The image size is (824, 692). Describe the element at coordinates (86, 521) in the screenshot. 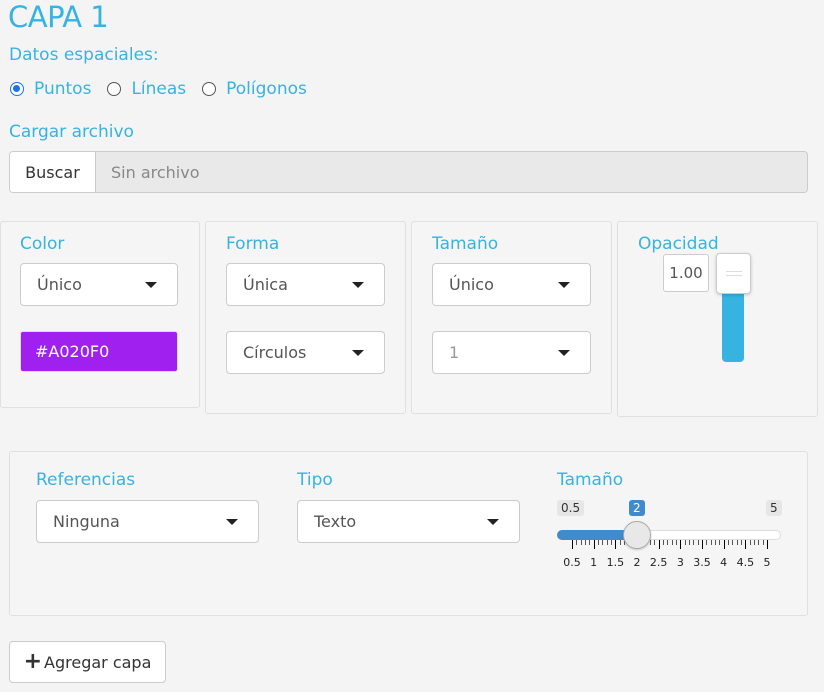

I see `references-value: Ninguna` at that location.